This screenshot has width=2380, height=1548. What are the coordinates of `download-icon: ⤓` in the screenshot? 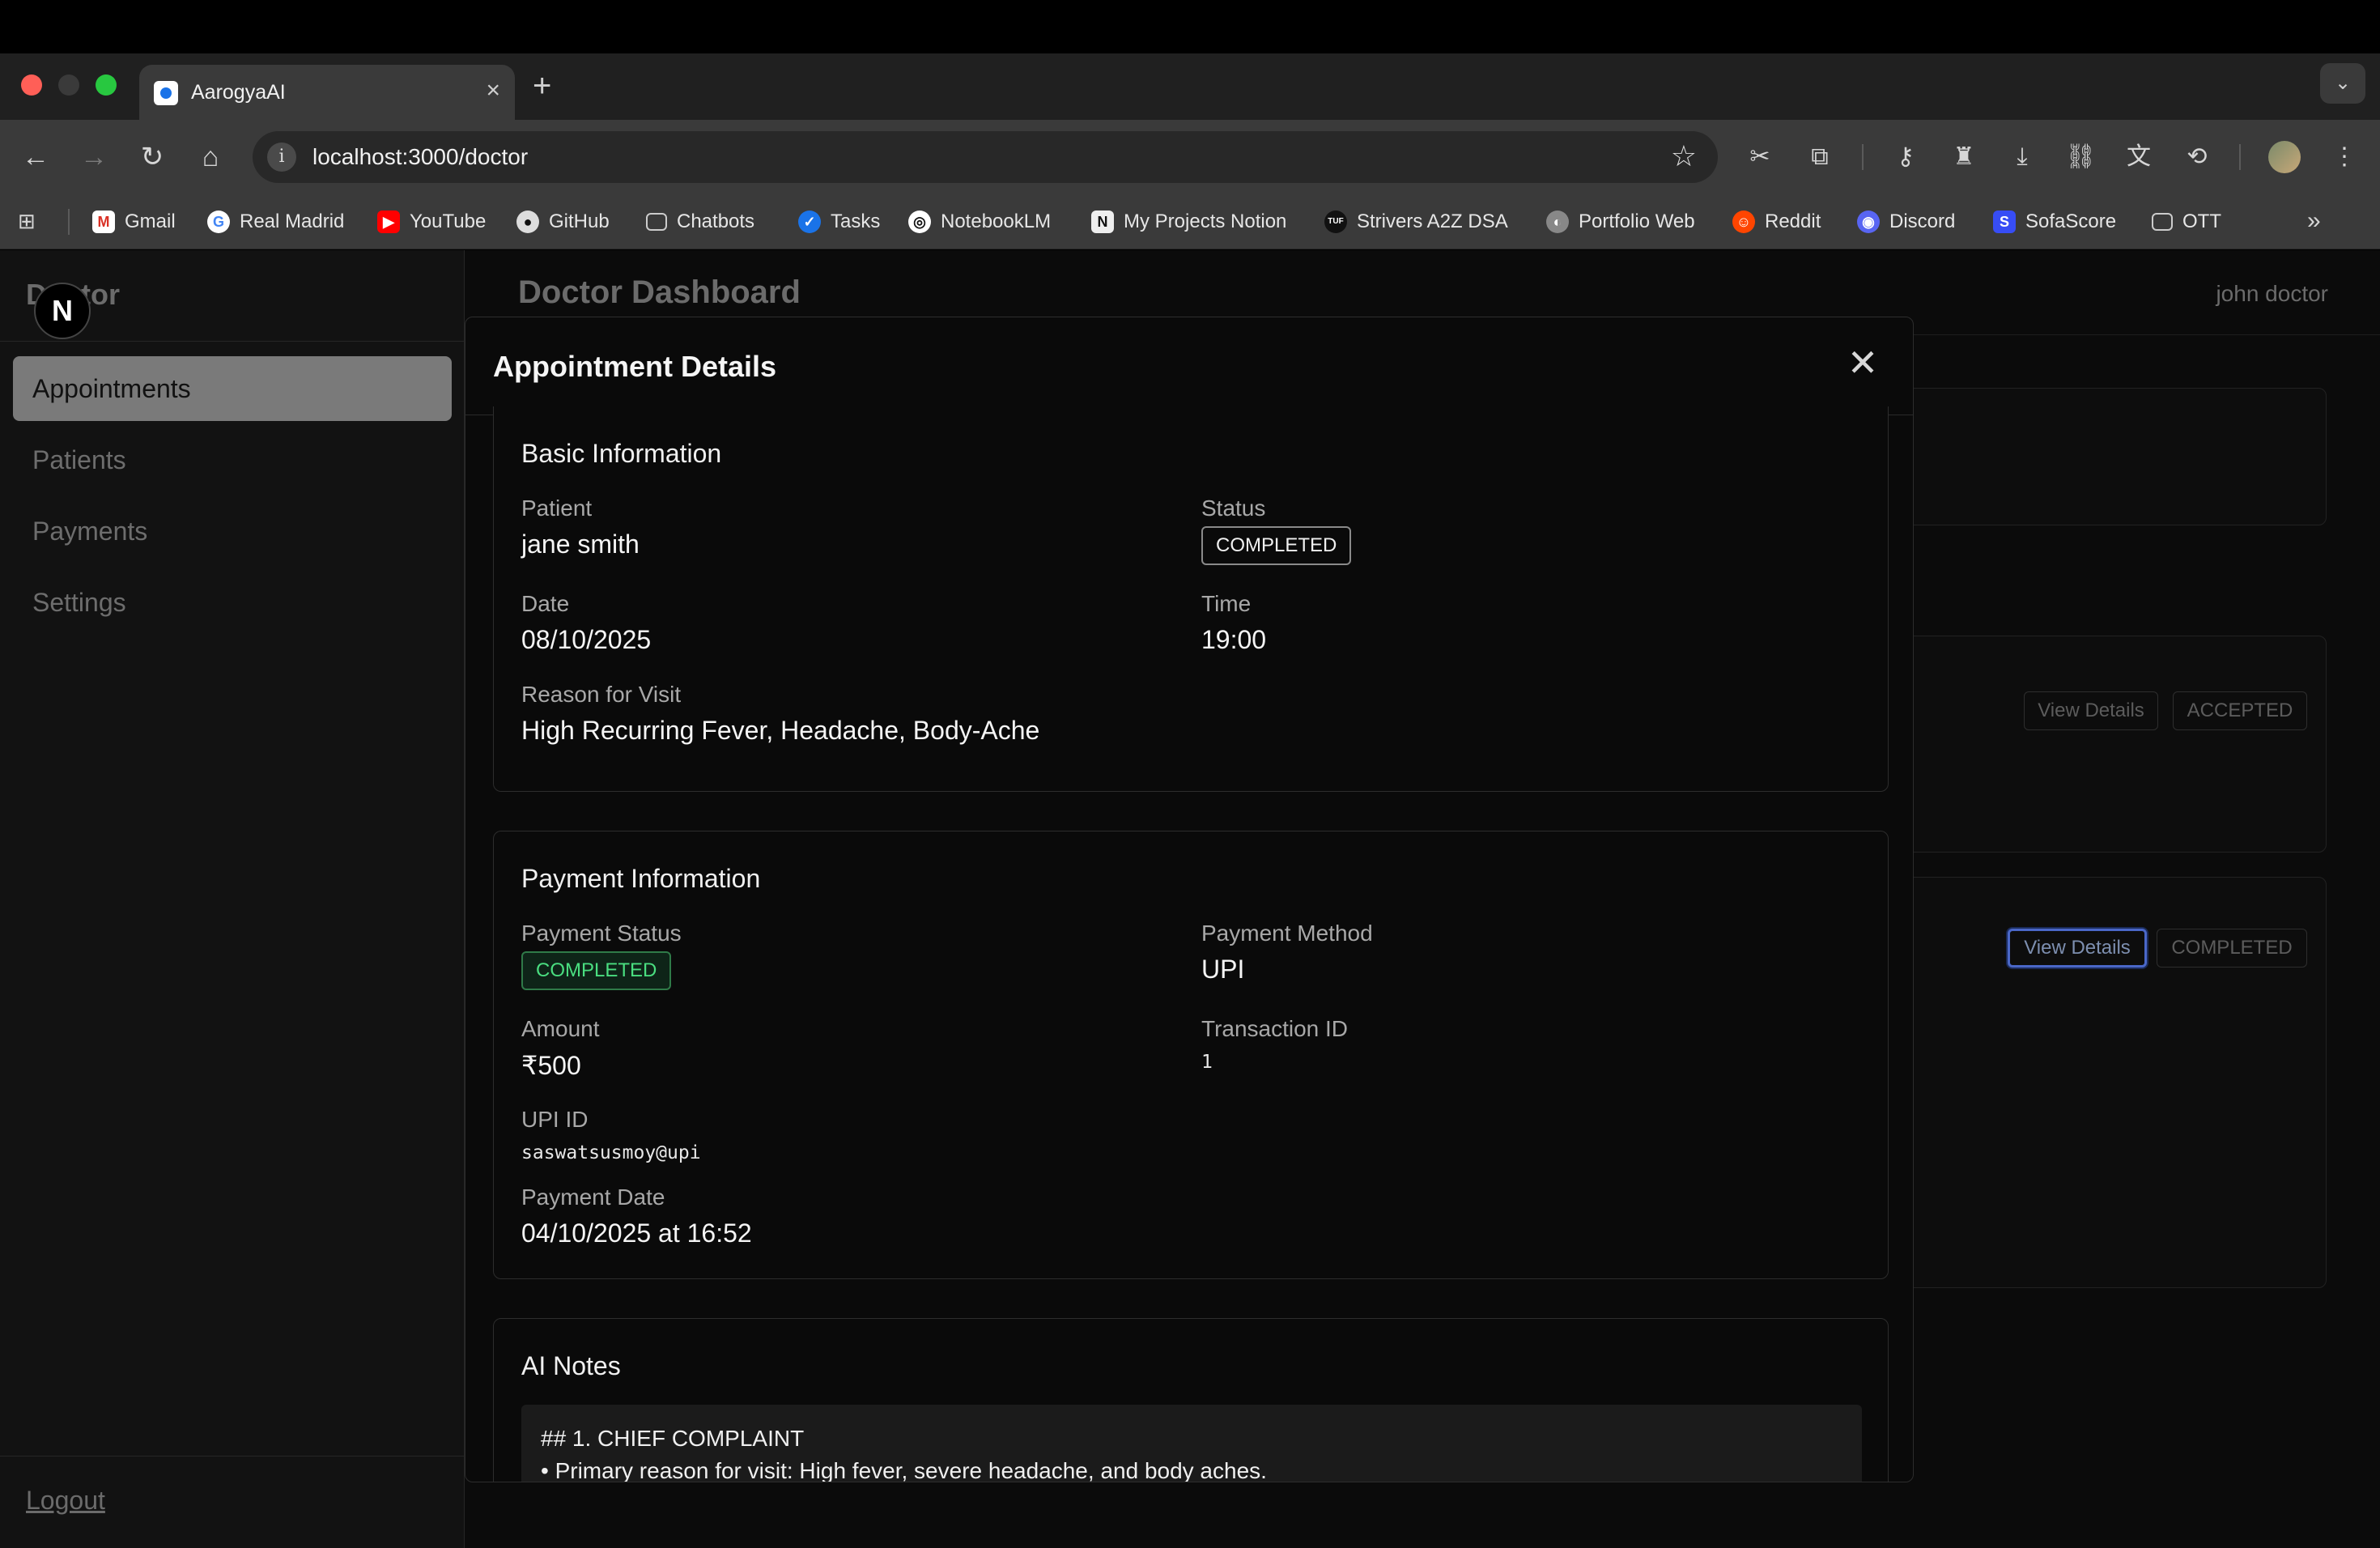 It's located at (2022, 157).